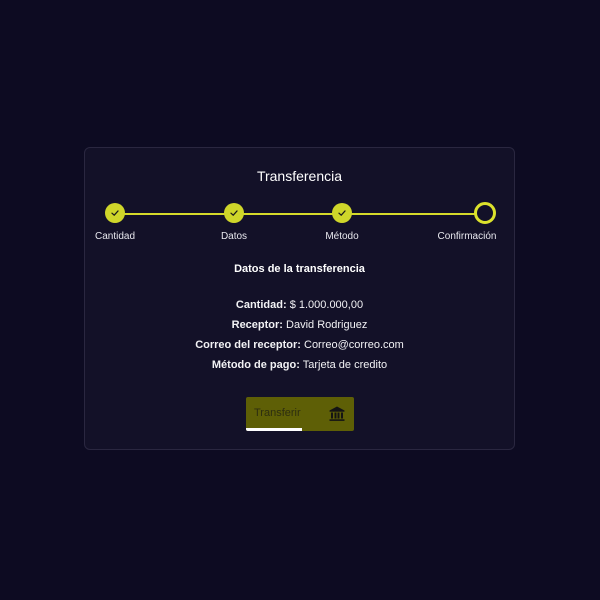 This screenshot has width=600, height=600. What do you see at coordinates (326, 305) in the screenshot?
I see `detail-value: $ 1.000.000,00` at bounding box center [326, 305].